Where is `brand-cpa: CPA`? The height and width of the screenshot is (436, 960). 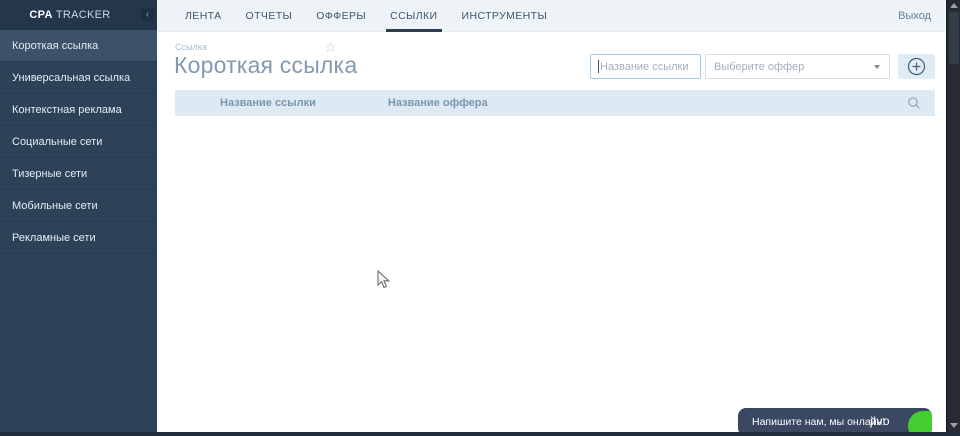 brand-cpa: CPA is located at coordinates (41, 15).